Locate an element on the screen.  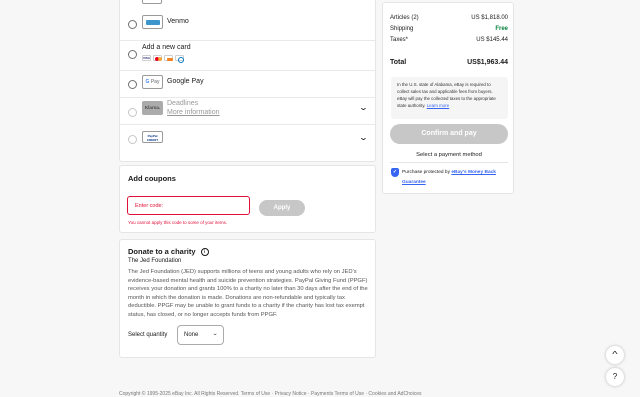
coupons-title: Add coupons is located at coordinates (152, 178).